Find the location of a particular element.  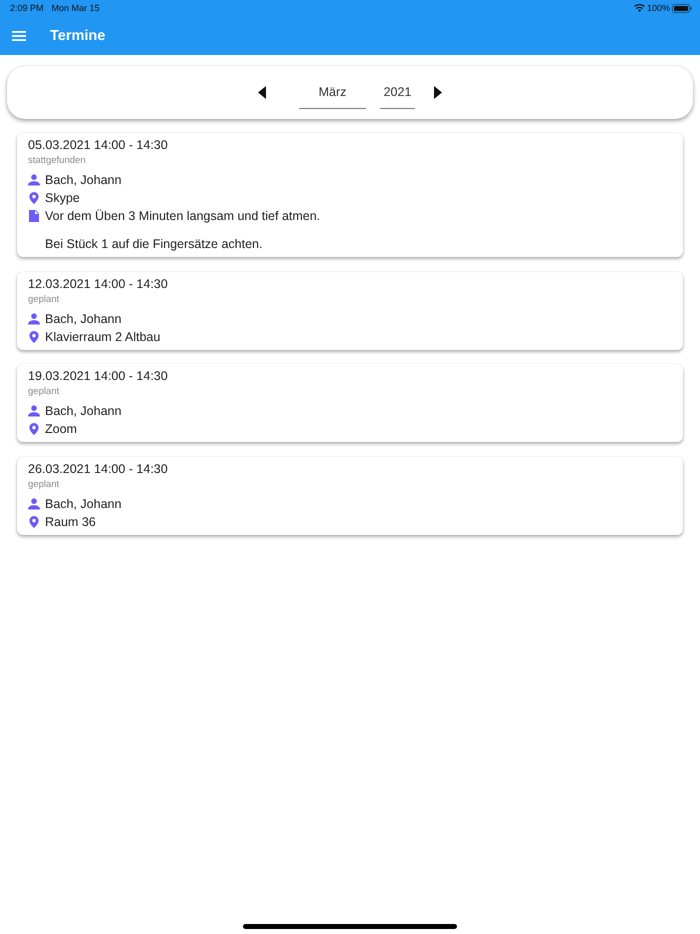

location-text: Klavierraum 2 Altbau is located at coordinates (102, 337).